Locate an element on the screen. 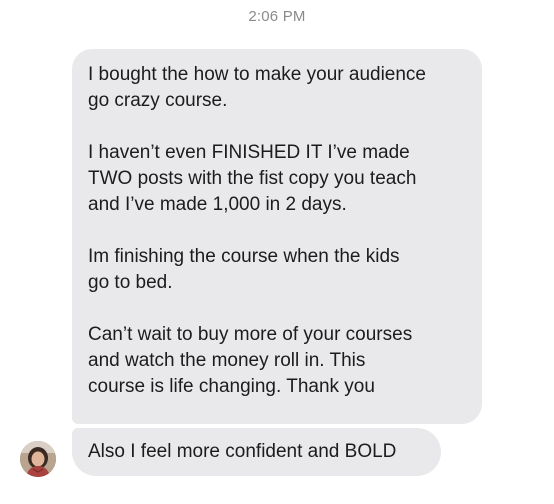 This screenshot has width=554, height=504. sender-avatar is located at coordinates (38, 459).